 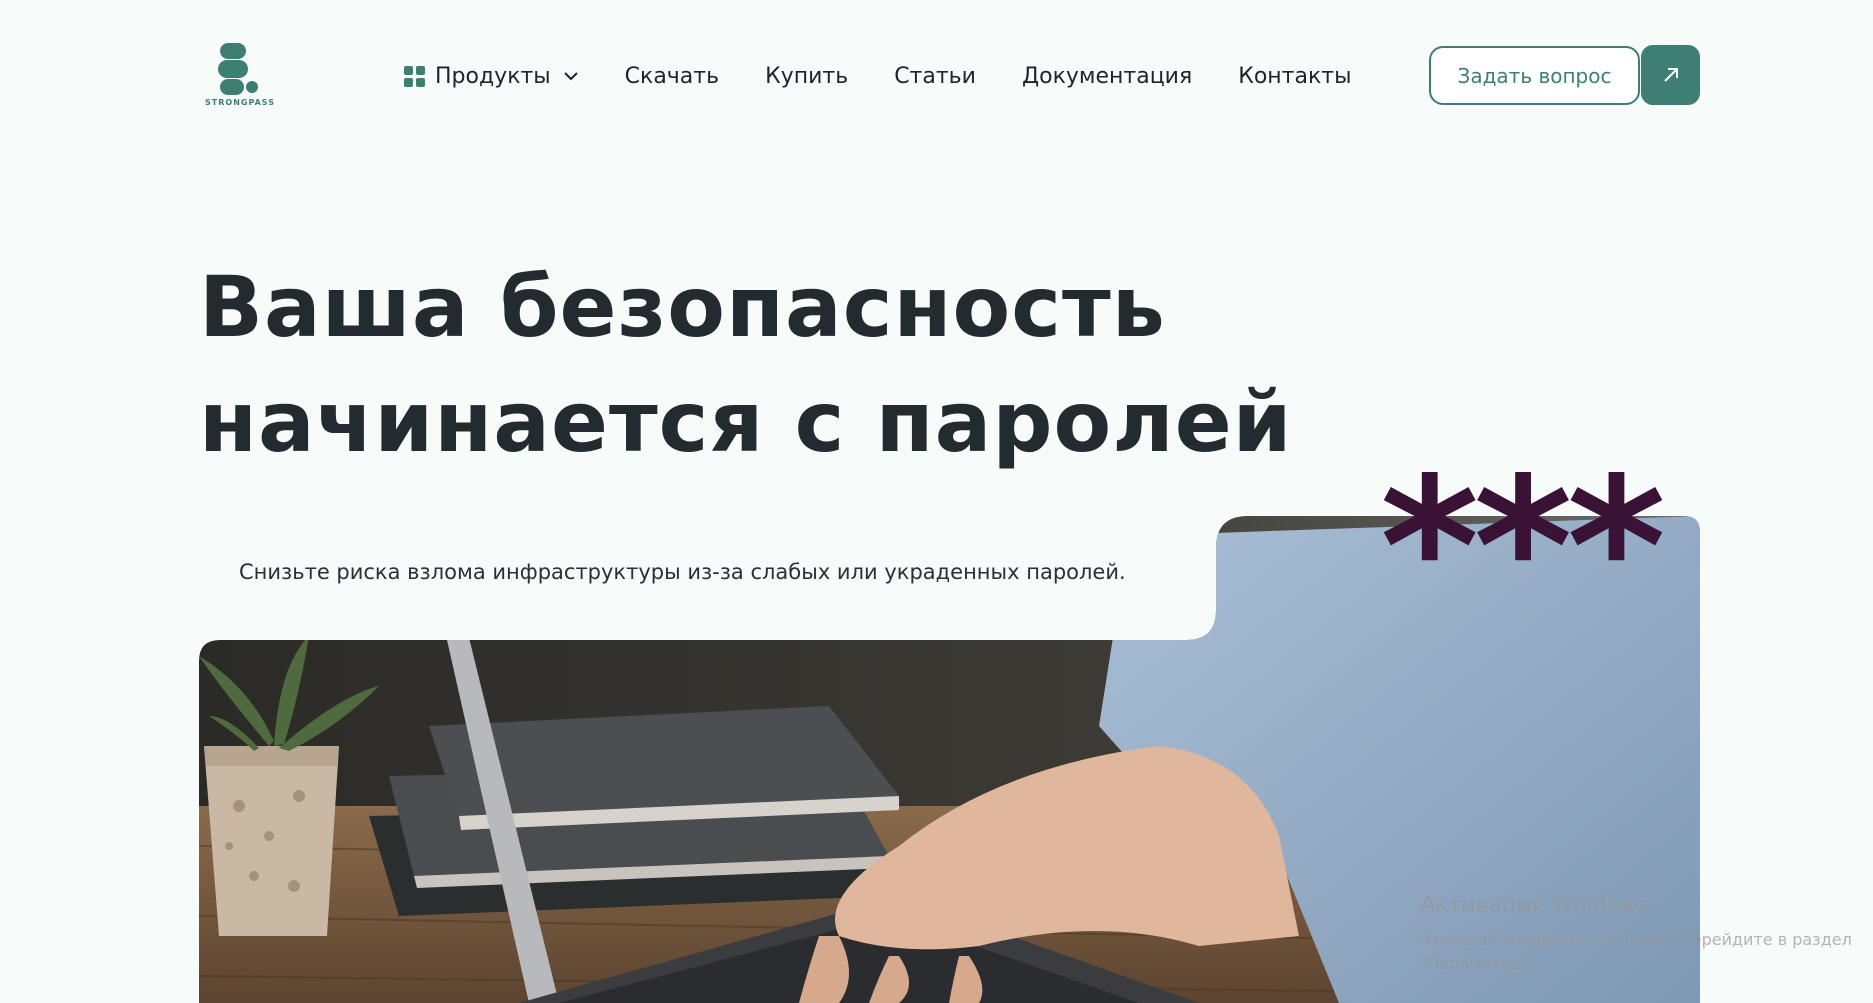 What do you see at coordinates (746, 422) in the screenshot?
I see `hero-title-line2: начинается с паролей` at bounding box center [746, 422].